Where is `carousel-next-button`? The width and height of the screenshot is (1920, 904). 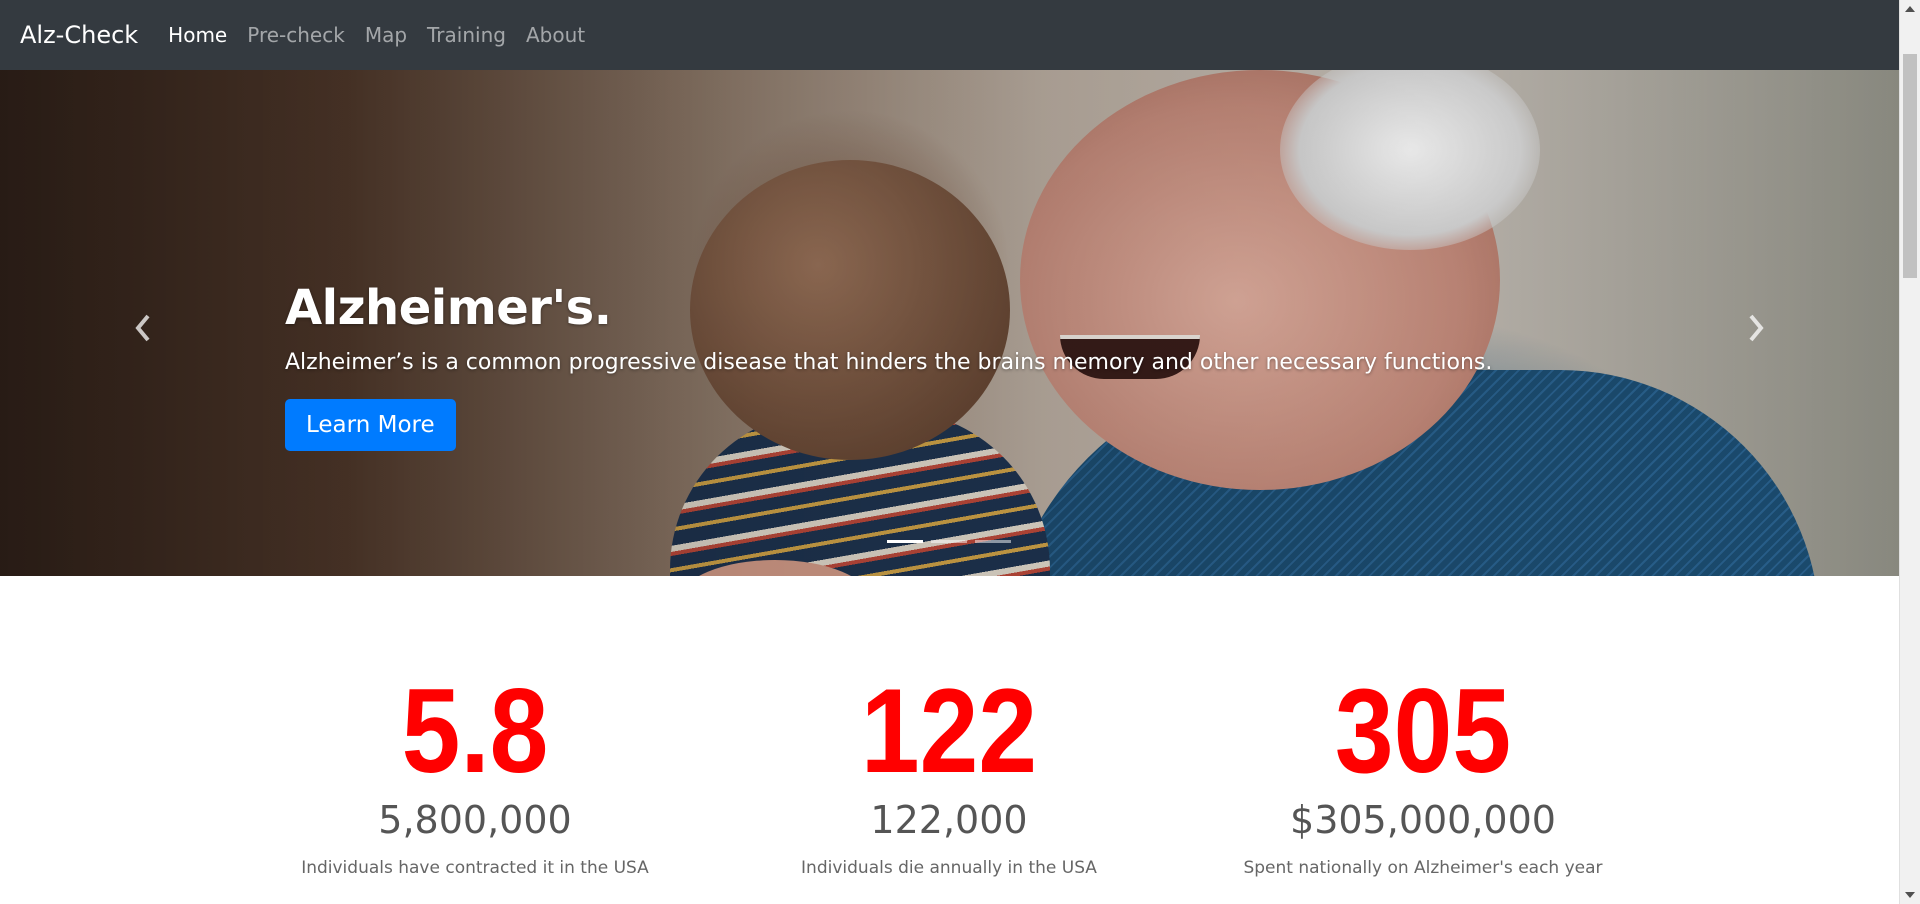 carousel-next-button is located at coordinates (1756, 328).